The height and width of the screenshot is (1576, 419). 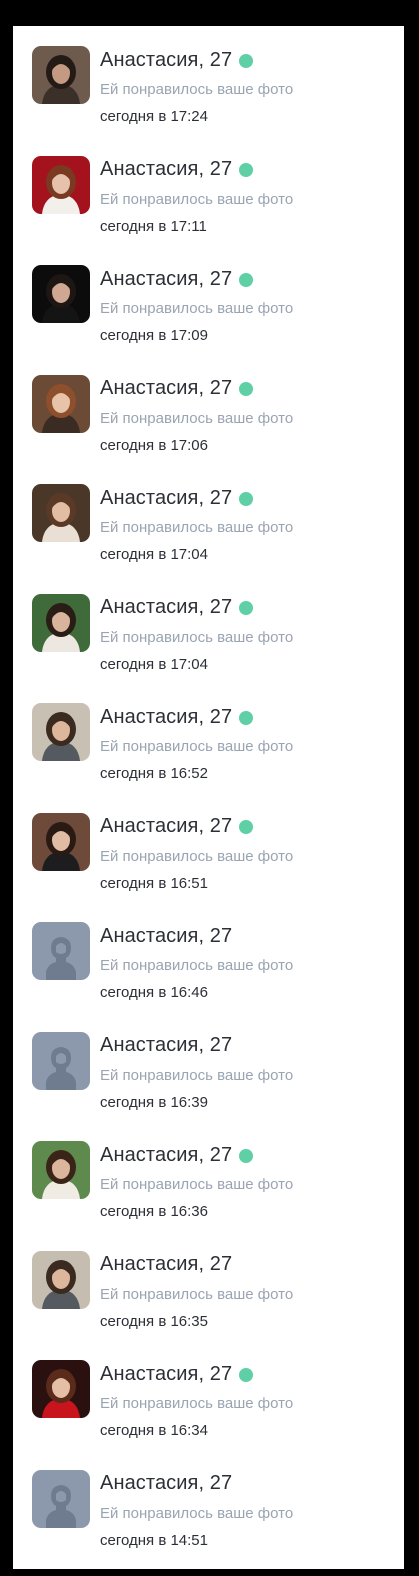 I want to click on notification-time: сегодня в 17:11, so click(x=153, y=226).